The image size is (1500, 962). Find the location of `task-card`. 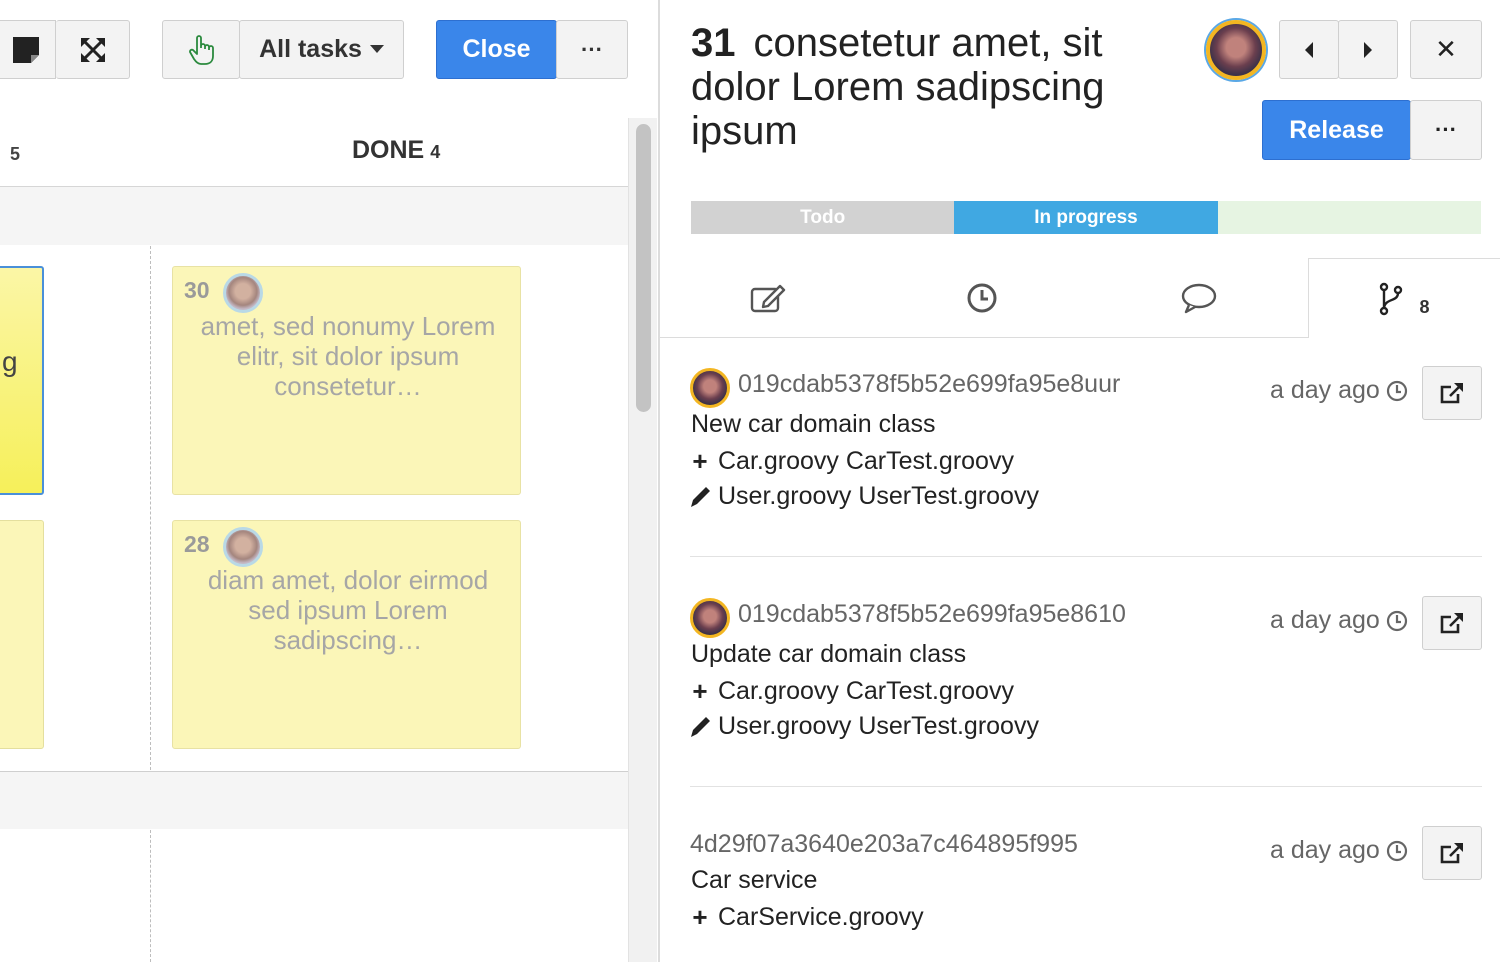

task-card is located at coordinates (22, 634).